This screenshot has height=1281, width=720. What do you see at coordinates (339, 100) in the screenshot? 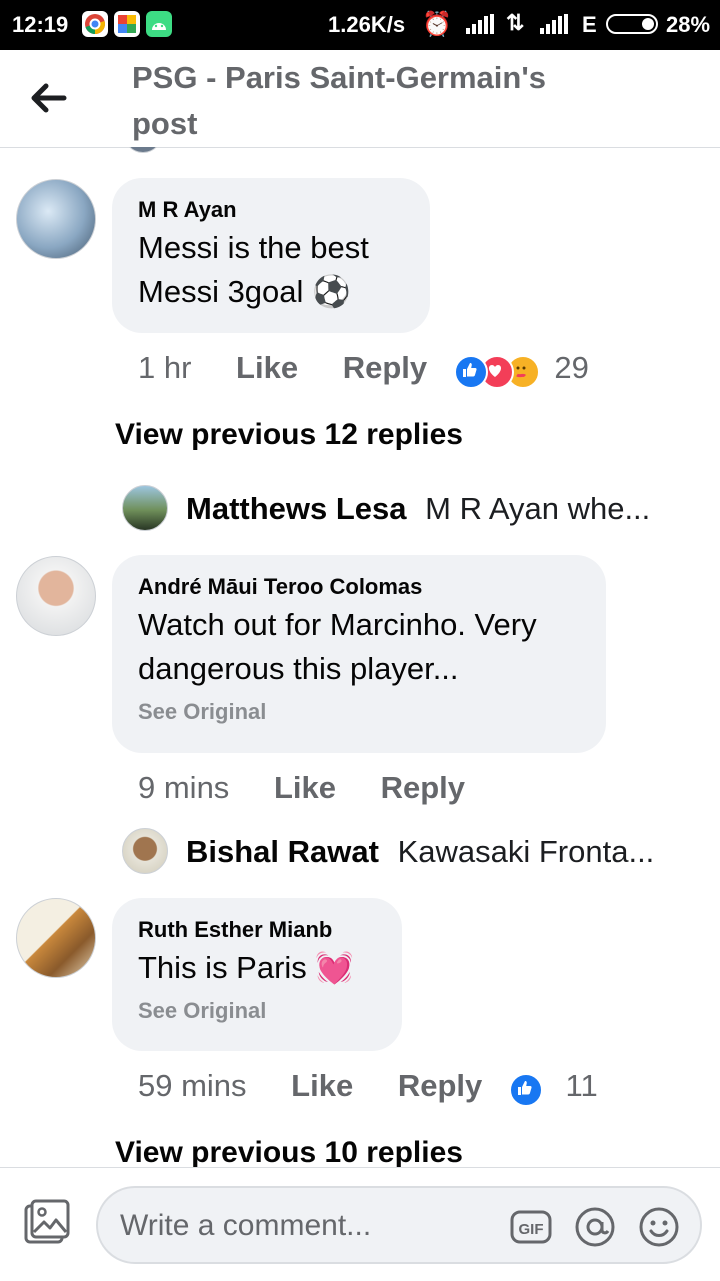
I see `page-title: PSG - Paris Saint-Germain's post` at bounding box center [339, 100].